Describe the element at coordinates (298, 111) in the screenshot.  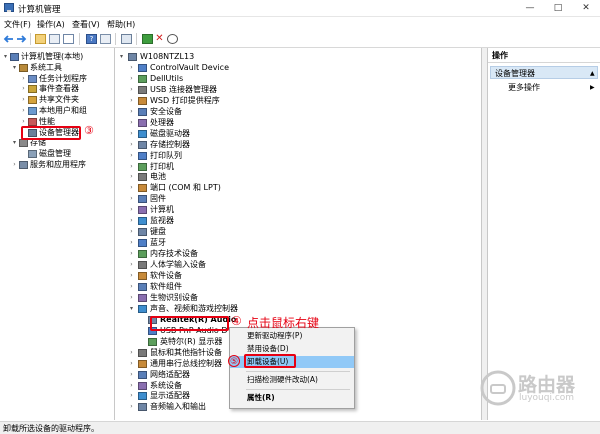
I see `device-tree-item: › 安全设备` at that location.